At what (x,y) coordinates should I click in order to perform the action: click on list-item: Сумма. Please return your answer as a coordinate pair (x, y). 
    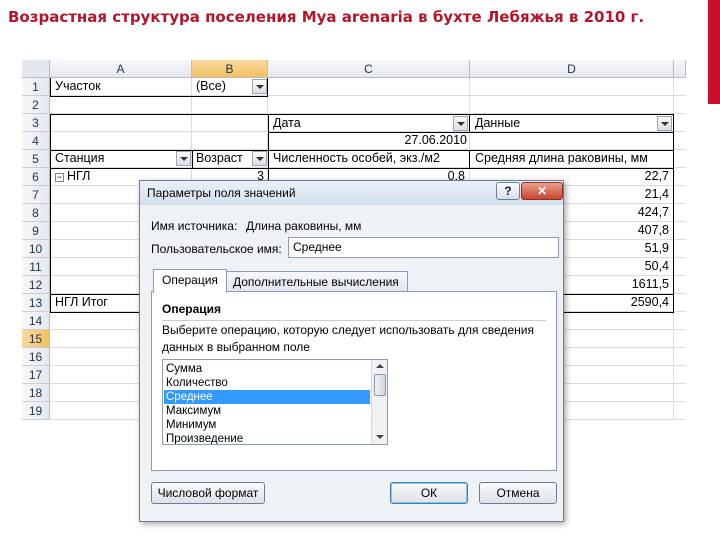
    Looking at the image, I should click on (267, 369).